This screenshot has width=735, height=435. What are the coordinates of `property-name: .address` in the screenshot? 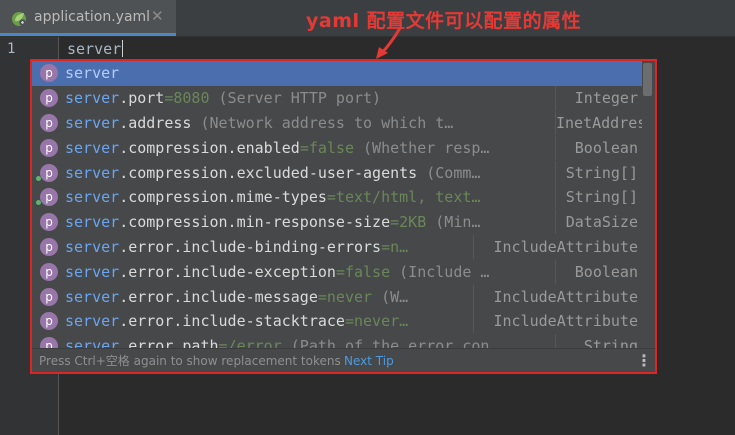 It's located at (155, 122).